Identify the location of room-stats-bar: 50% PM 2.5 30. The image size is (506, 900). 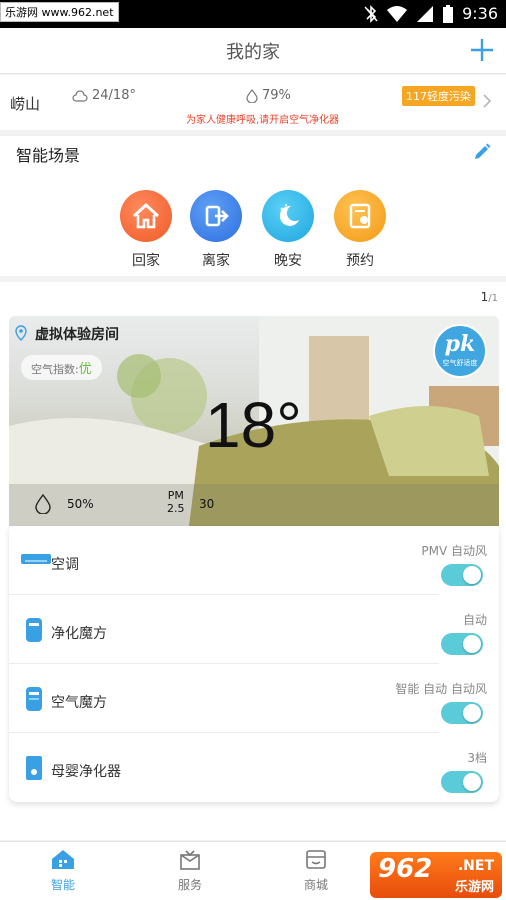
(254, 505).